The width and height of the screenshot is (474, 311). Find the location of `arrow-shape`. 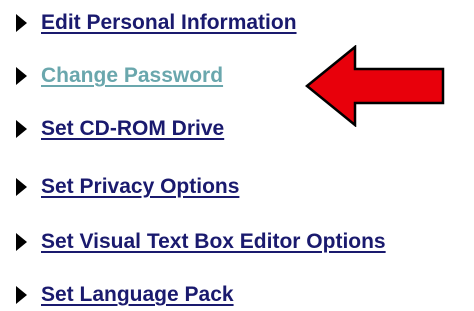

arrow-shape is located at coordinates (375, 86).